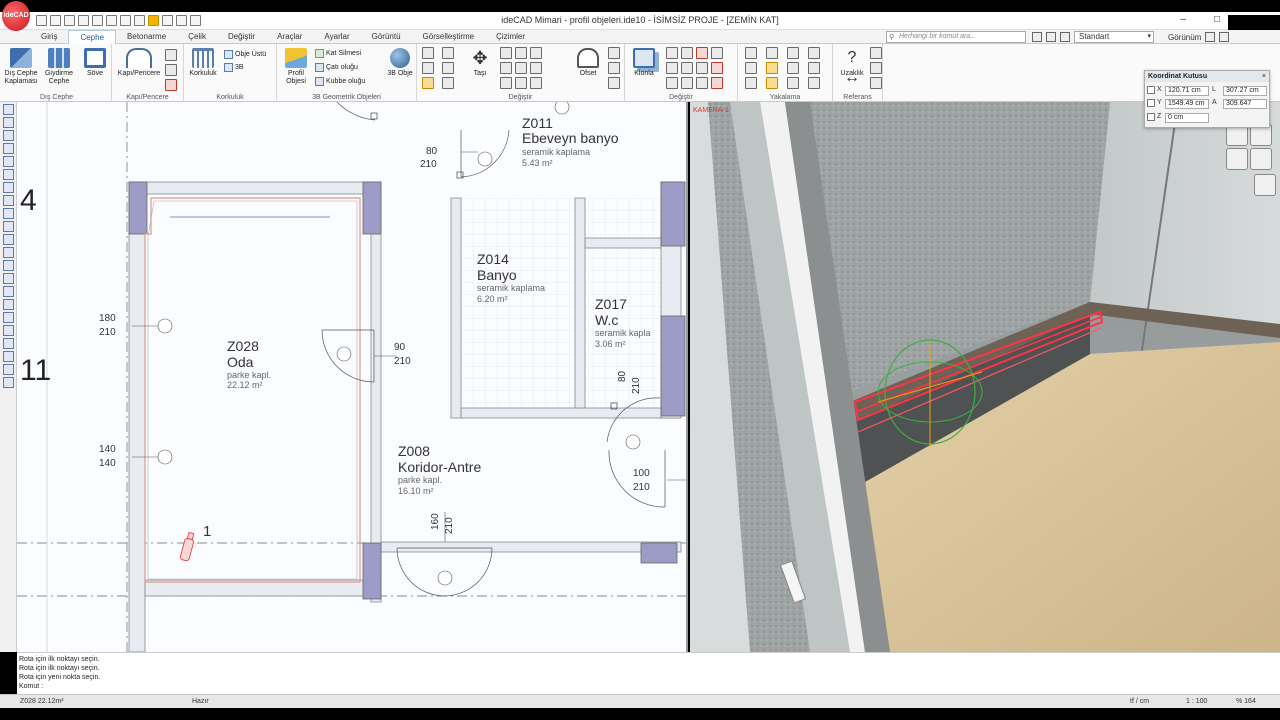 Image resolution: width=1280 pixels, height=720 pixels. What do you see at coordinates (1114, 37) in the screenshot?
I see `style-select: Standart` at bounding box center [1114, 37].